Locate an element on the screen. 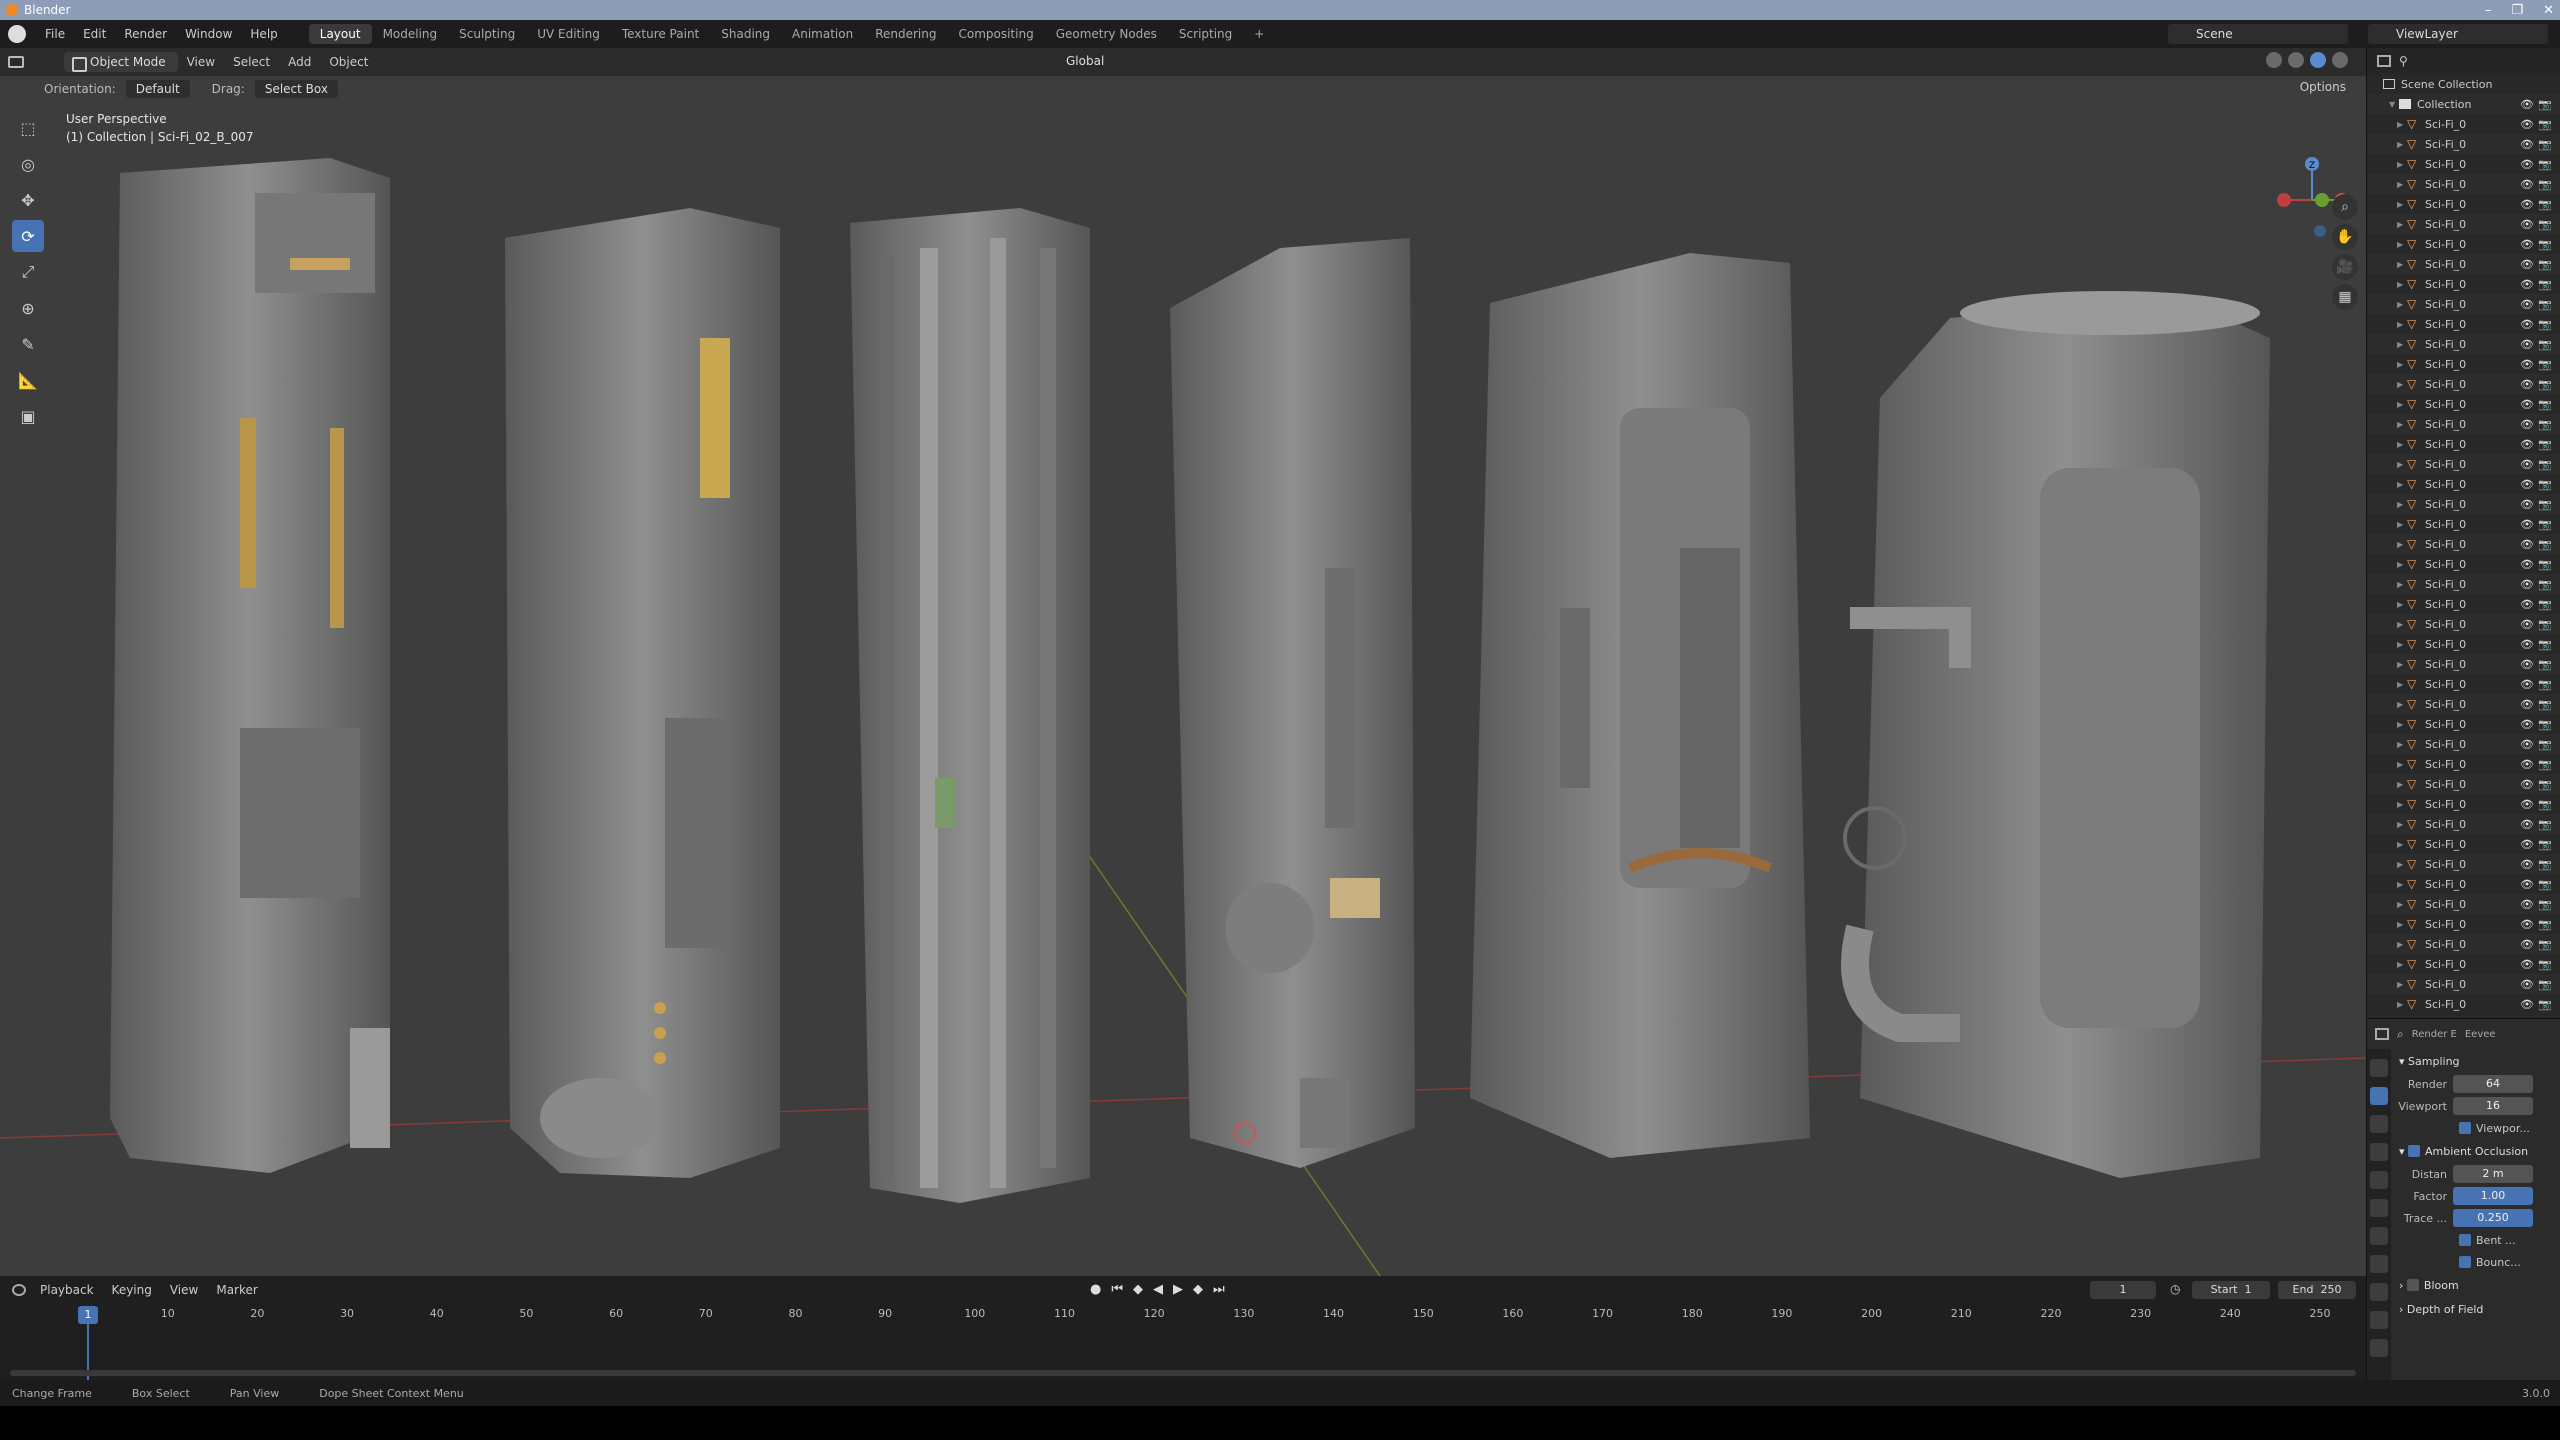 The width and height of the screenshot is (2560, 1440). tab-shading: Shading is located at coordinates (745, 34).